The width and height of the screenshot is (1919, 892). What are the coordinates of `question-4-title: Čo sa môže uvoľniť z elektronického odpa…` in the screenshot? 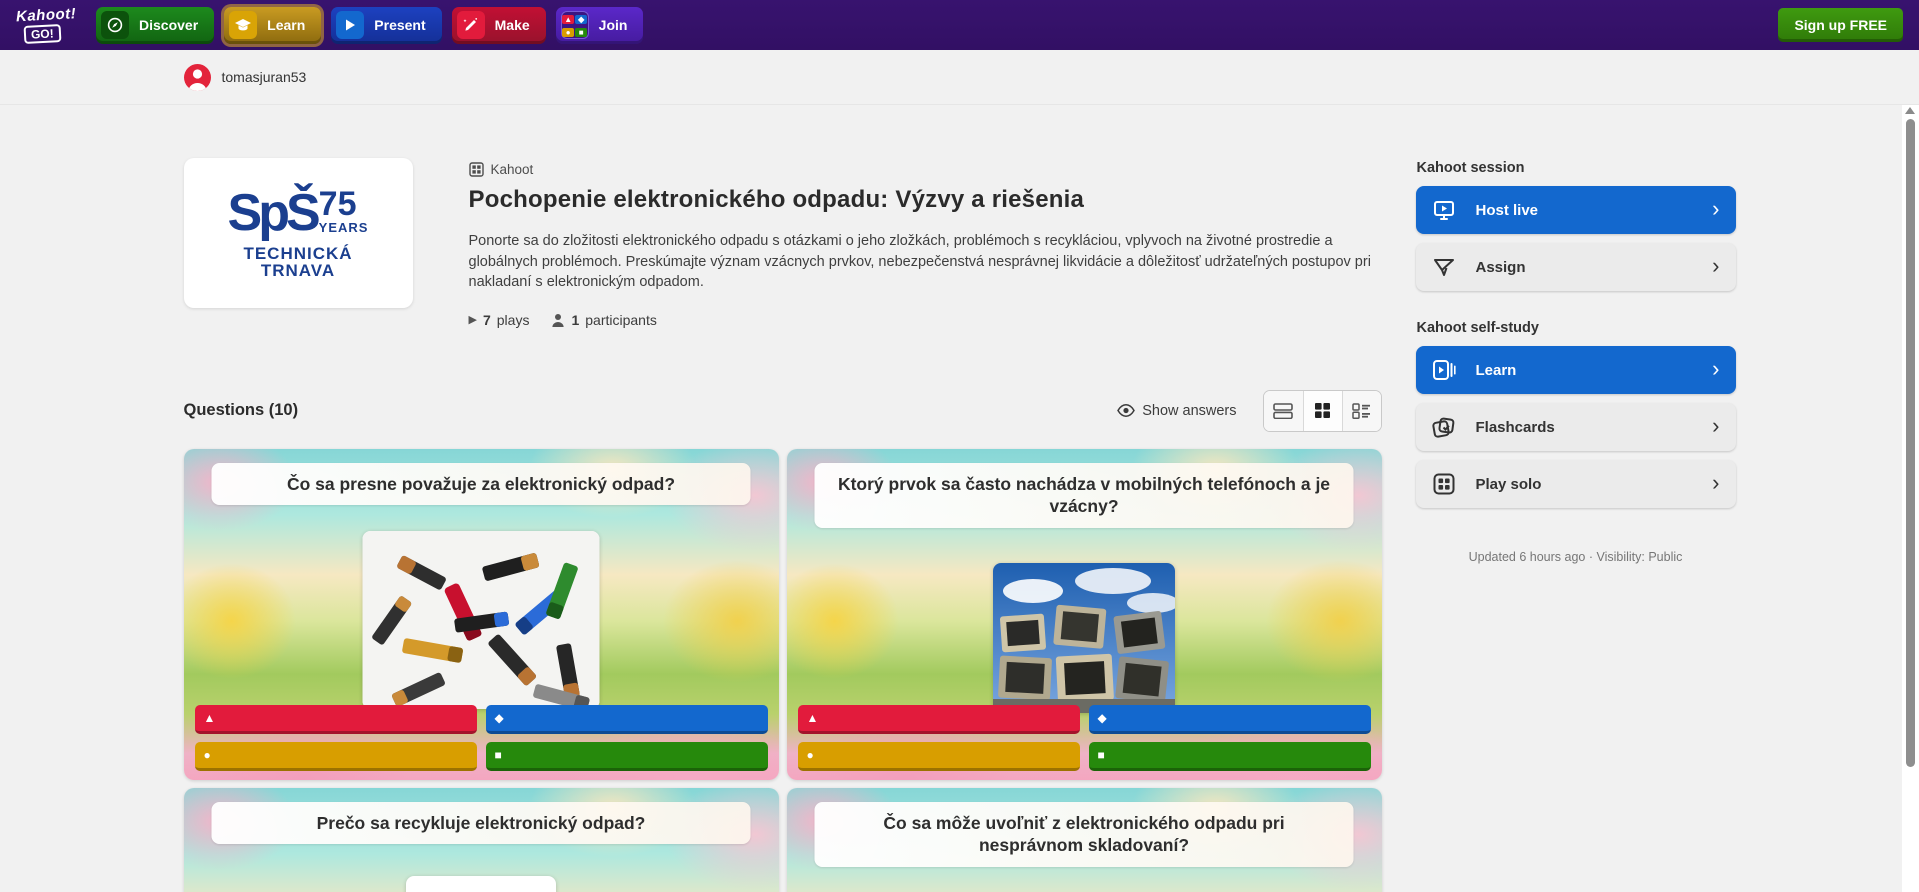 It's located at (1084, 834).